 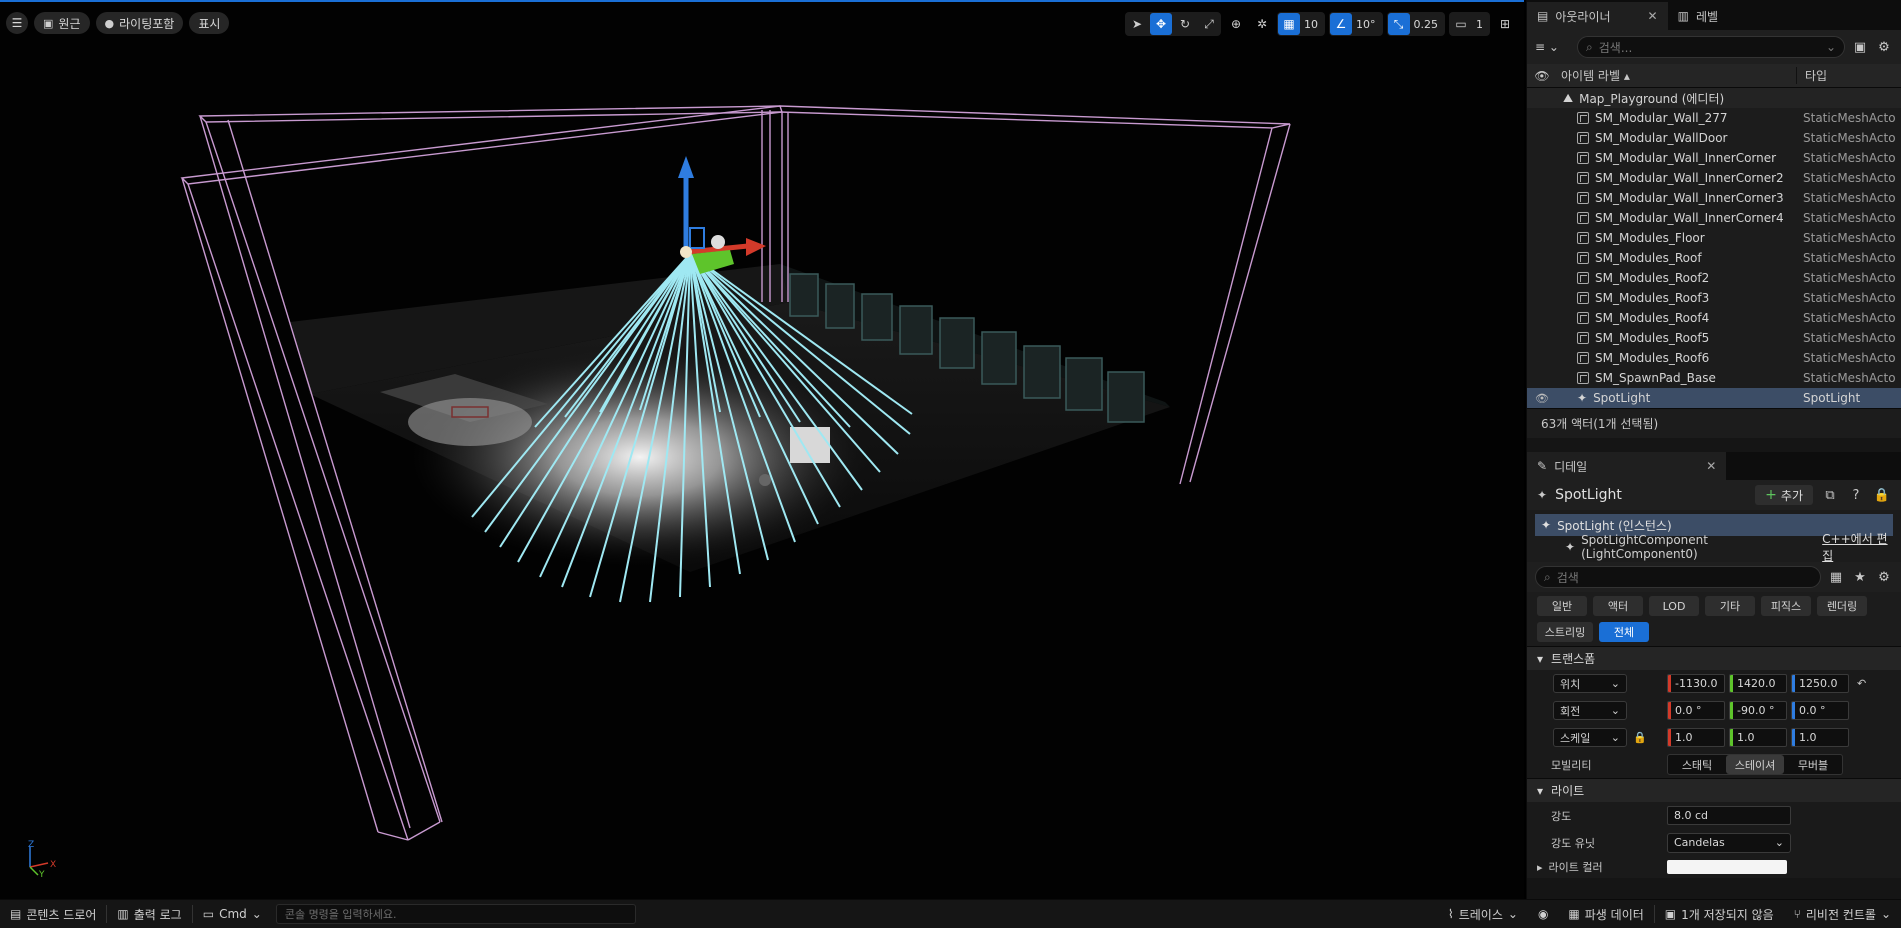 What do you see at coordinates (1714, 298) in the screenshot?
I see `table-row: SM_Modules_Roof3 StaticMeshActo` at bounding box center [1714, 298].